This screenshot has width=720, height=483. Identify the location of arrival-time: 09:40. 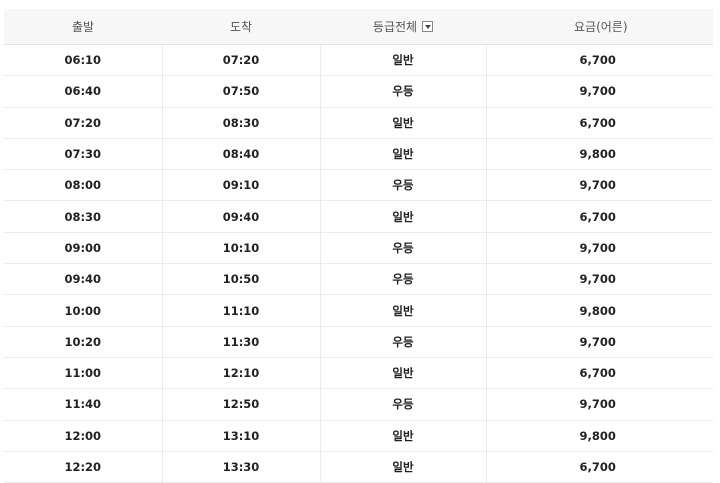
(241, 216).